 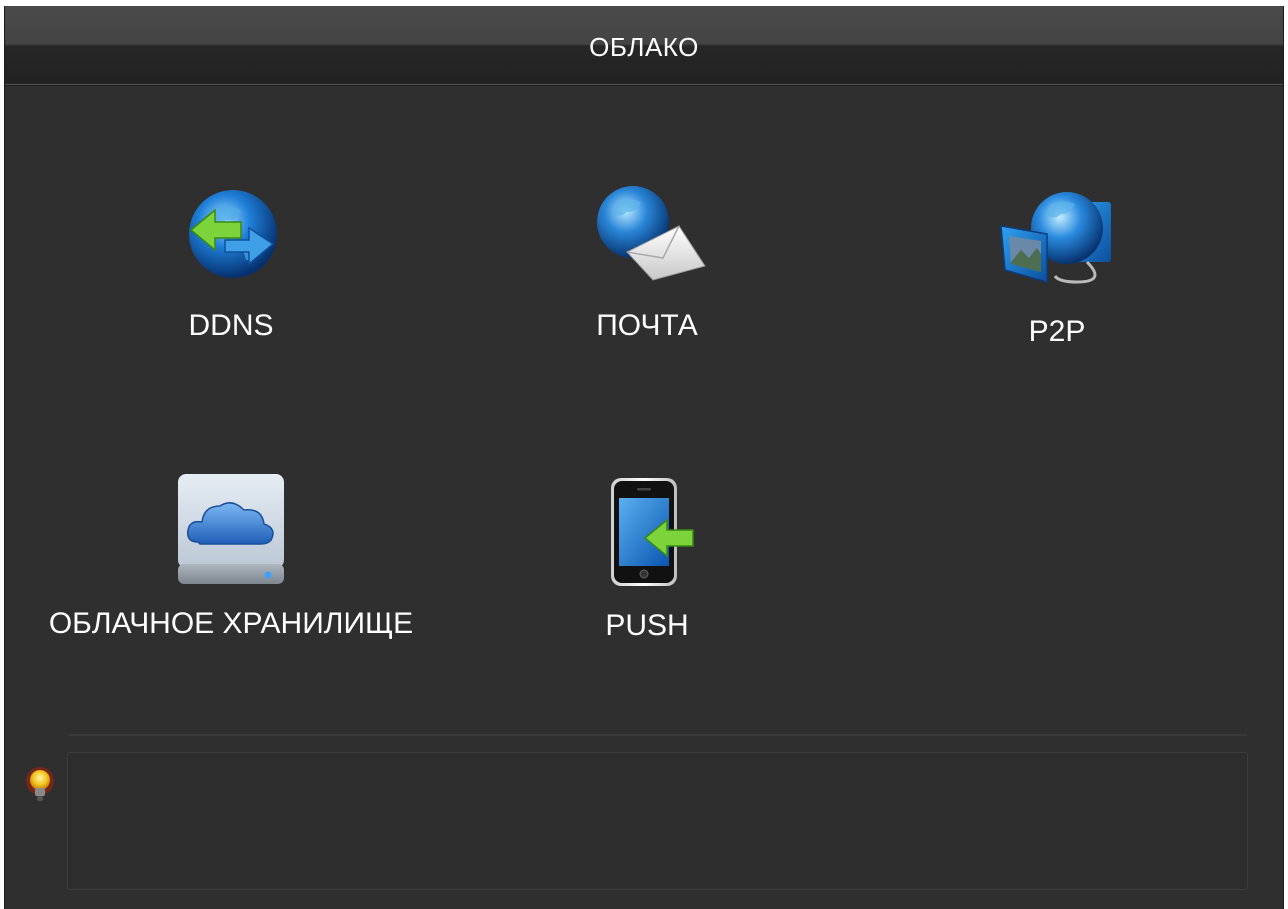 What do you see at coordinates (1057, 331) in the screenshot?
I see `tile-p2p-label: P2P` at bounding box center [1057, 331].